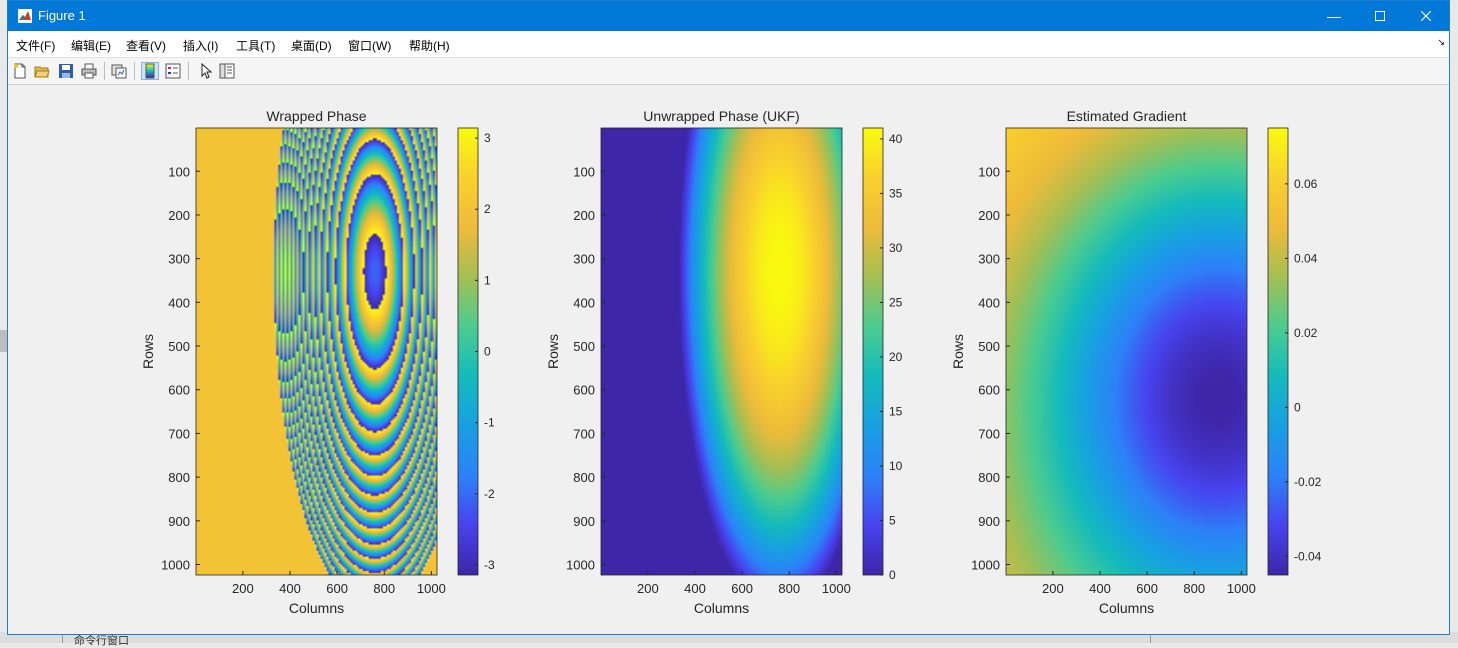 The image size is (1458, 648). I want to click on minimize-button: —, so click(1334, 16).